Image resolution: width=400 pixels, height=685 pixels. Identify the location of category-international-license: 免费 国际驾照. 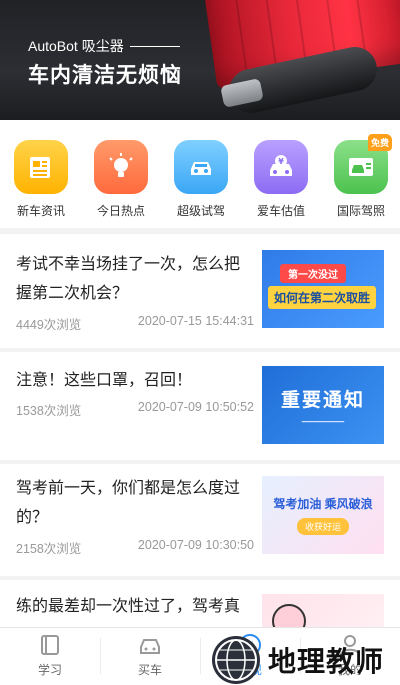
(362, 181).